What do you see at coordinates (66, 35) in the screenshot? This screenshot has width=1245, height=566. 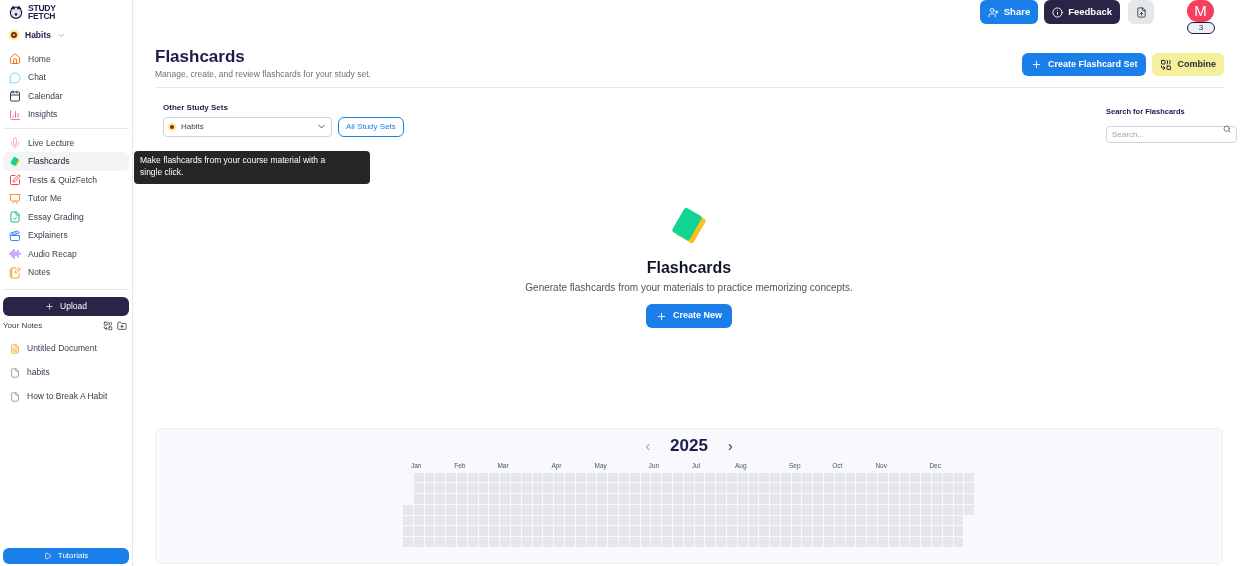 I see `study-set-dropdown: Habits` at bounding box center [66, 35].